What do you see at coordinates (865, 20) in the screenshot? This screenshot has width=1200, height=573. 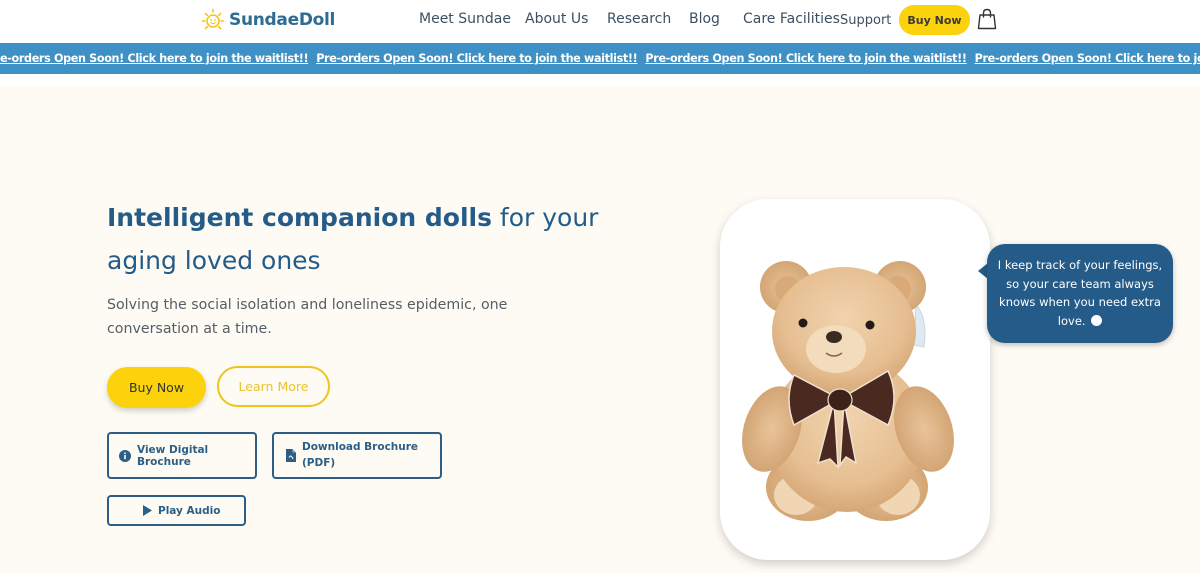 I see `nav-item-support: Support` at bounding box center [865, 20].